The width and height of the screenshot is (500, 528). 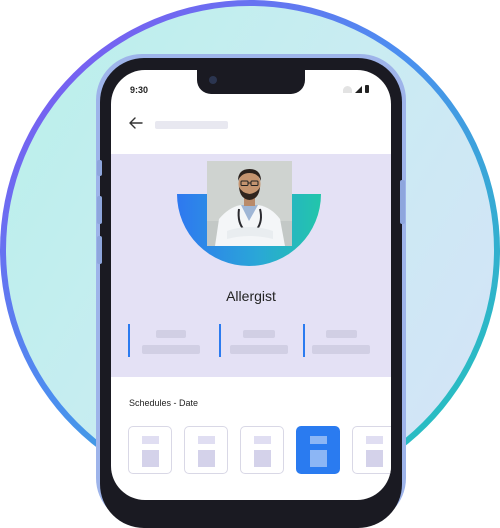 What do you see at coordinates (347, 89) in the screenshot?
I see `wifi-icon` at bounding box center [347, 89].